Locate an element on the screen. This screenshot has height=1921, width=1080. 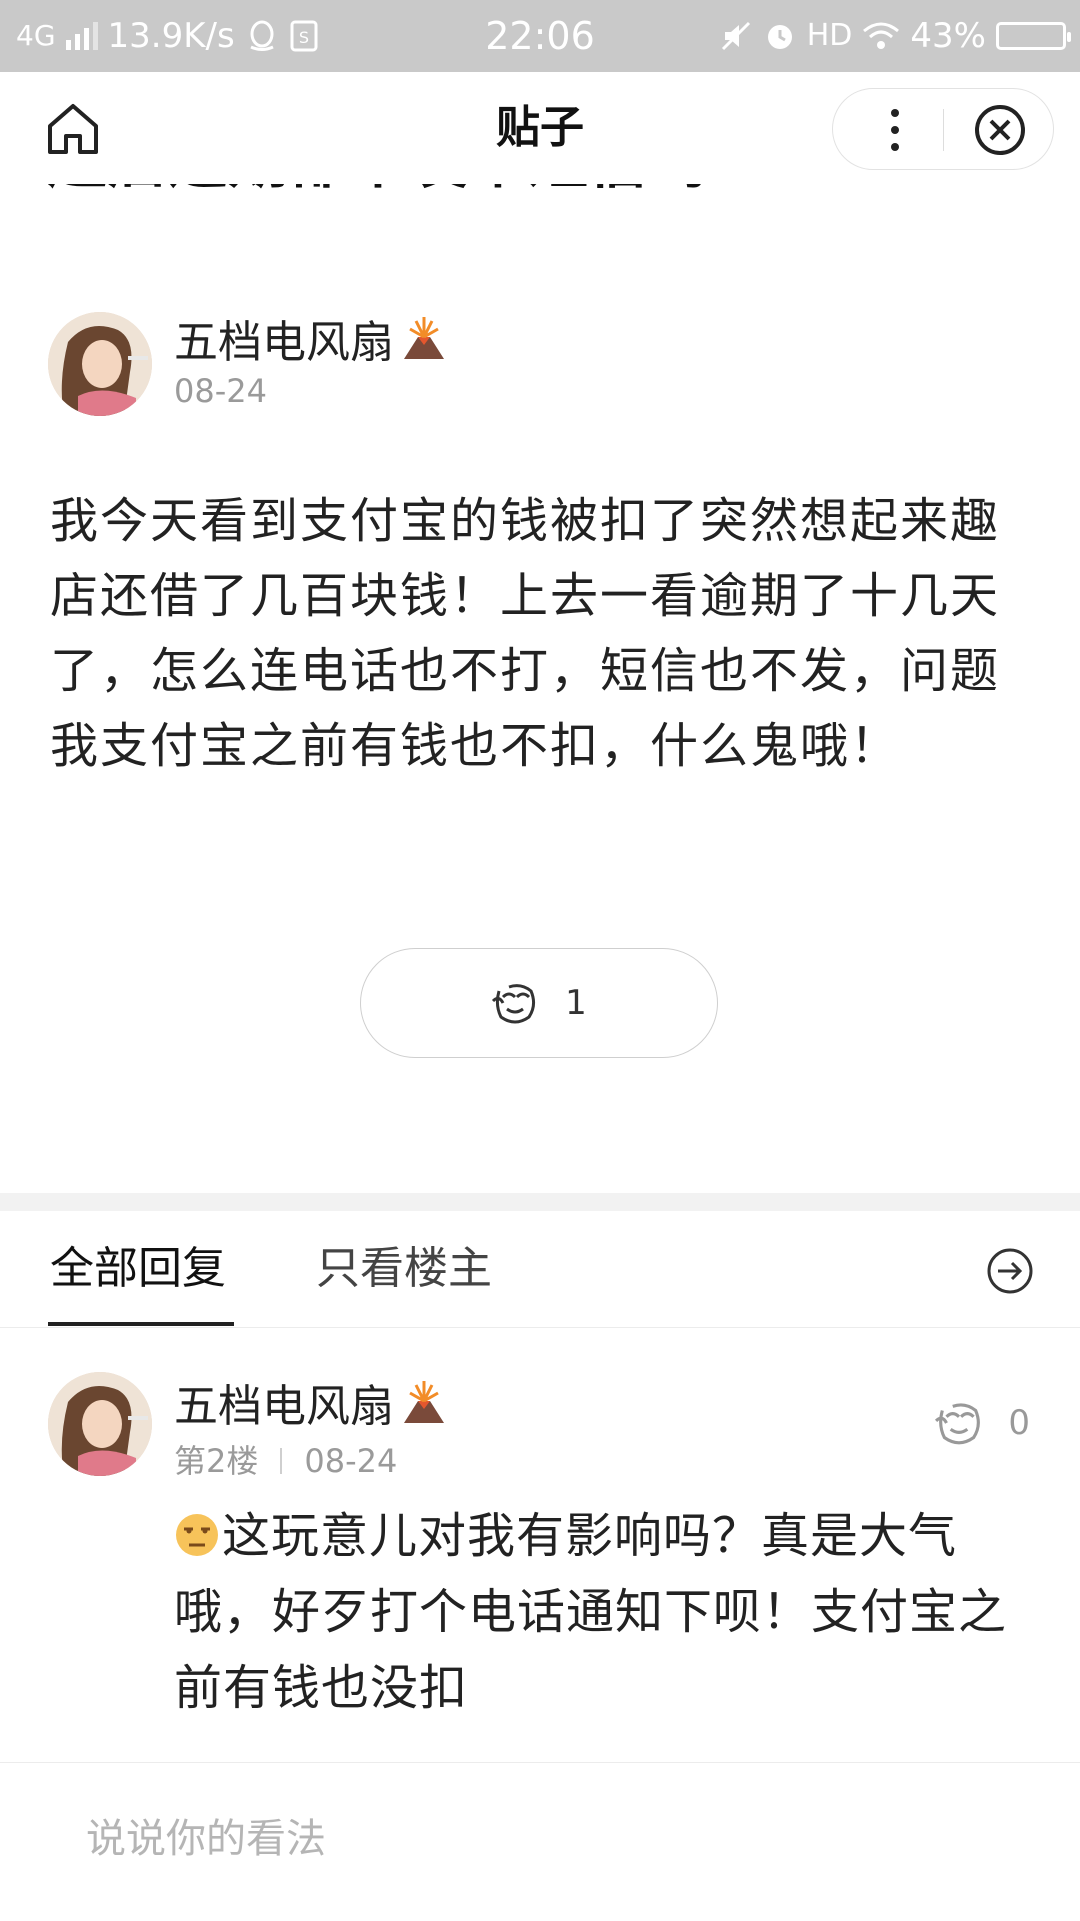
reply-like-button: 0 is located at coordinates (982, 1423).